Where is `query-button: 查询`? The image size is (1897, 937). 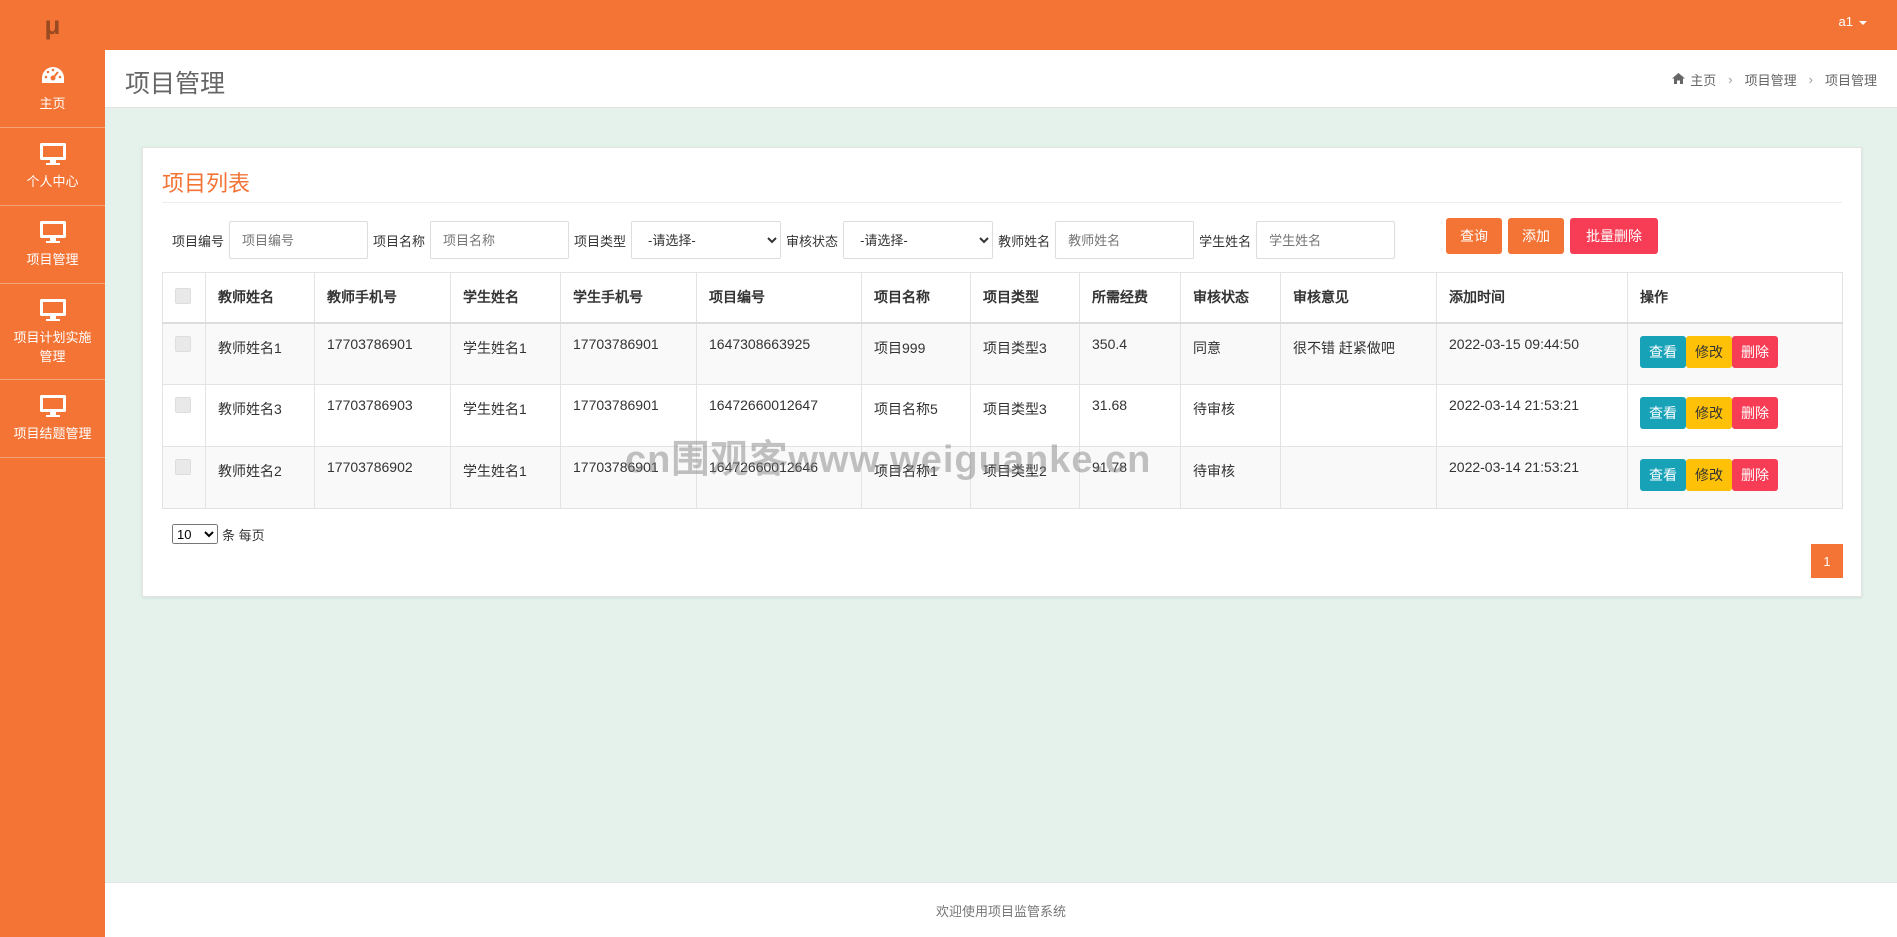
query-button: 查询 is located at coordinates (1474, 236).